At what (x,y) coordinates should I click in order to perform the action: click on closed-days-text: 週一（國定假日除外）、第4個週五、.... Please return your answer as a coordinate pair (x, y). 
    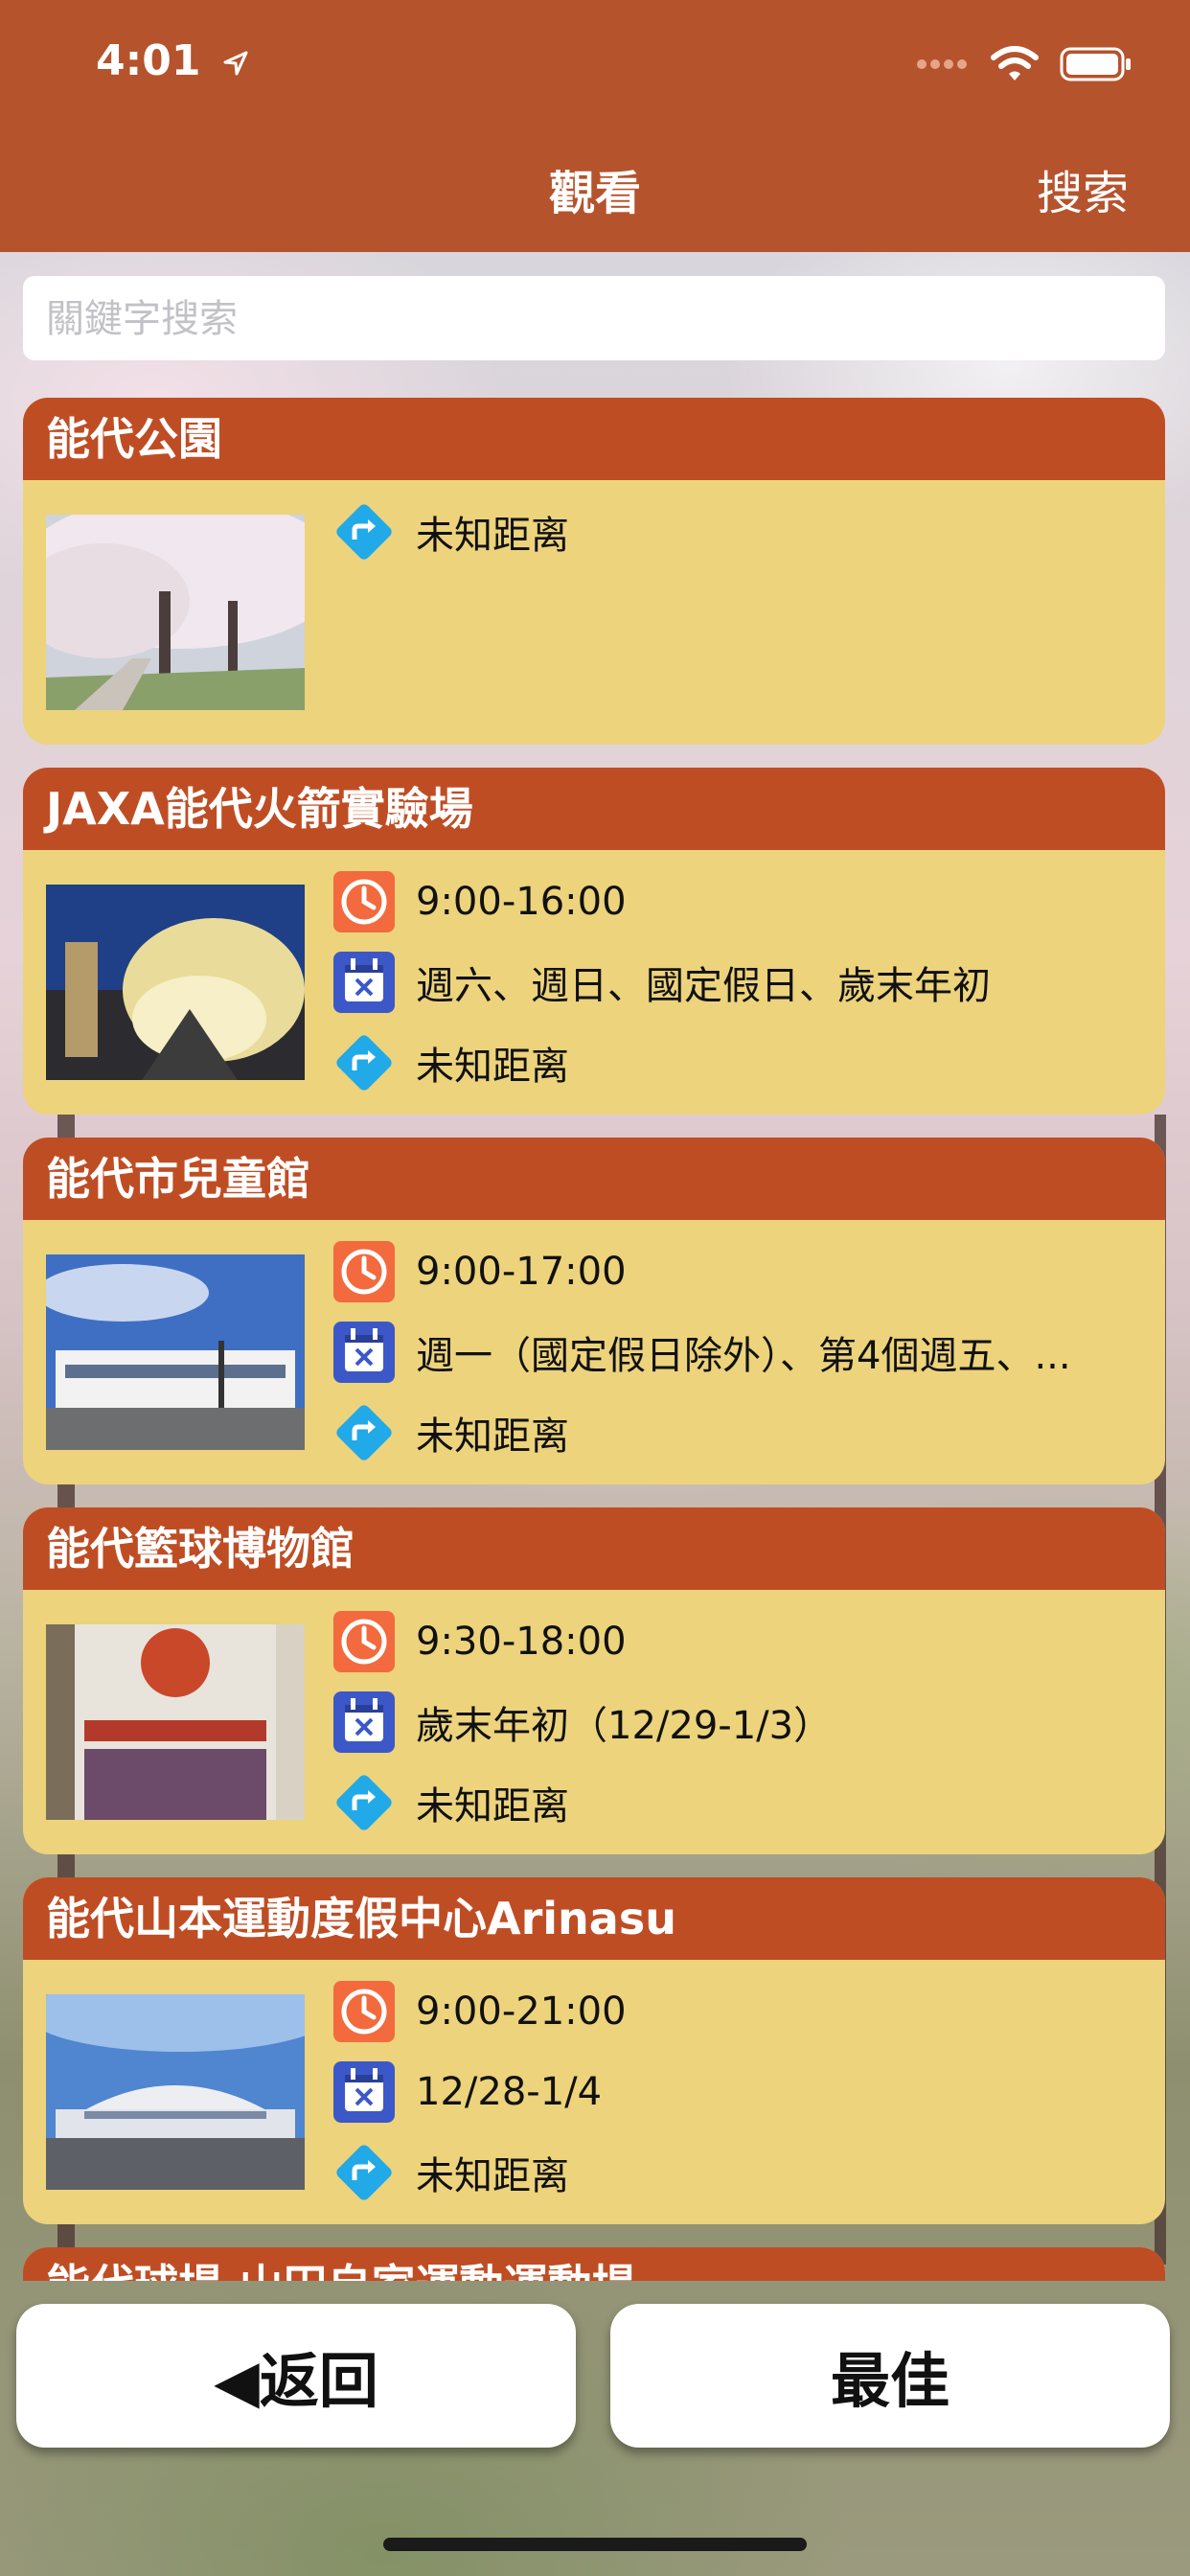
    Looking at the image, I should click on (744, 1356).